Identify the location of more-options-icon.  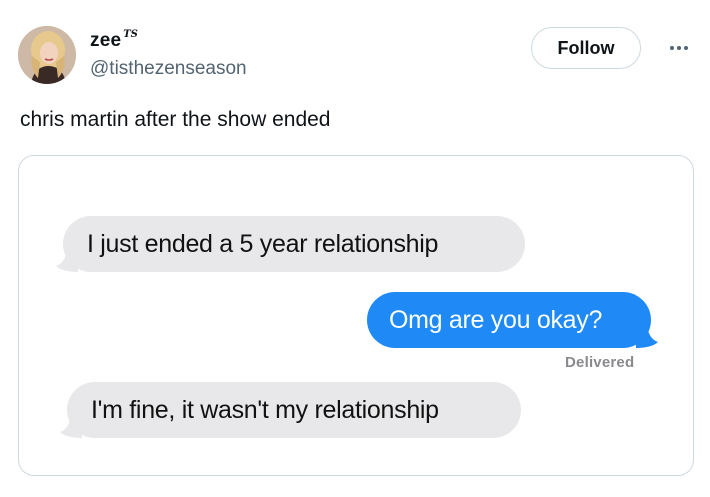
(679, 48).